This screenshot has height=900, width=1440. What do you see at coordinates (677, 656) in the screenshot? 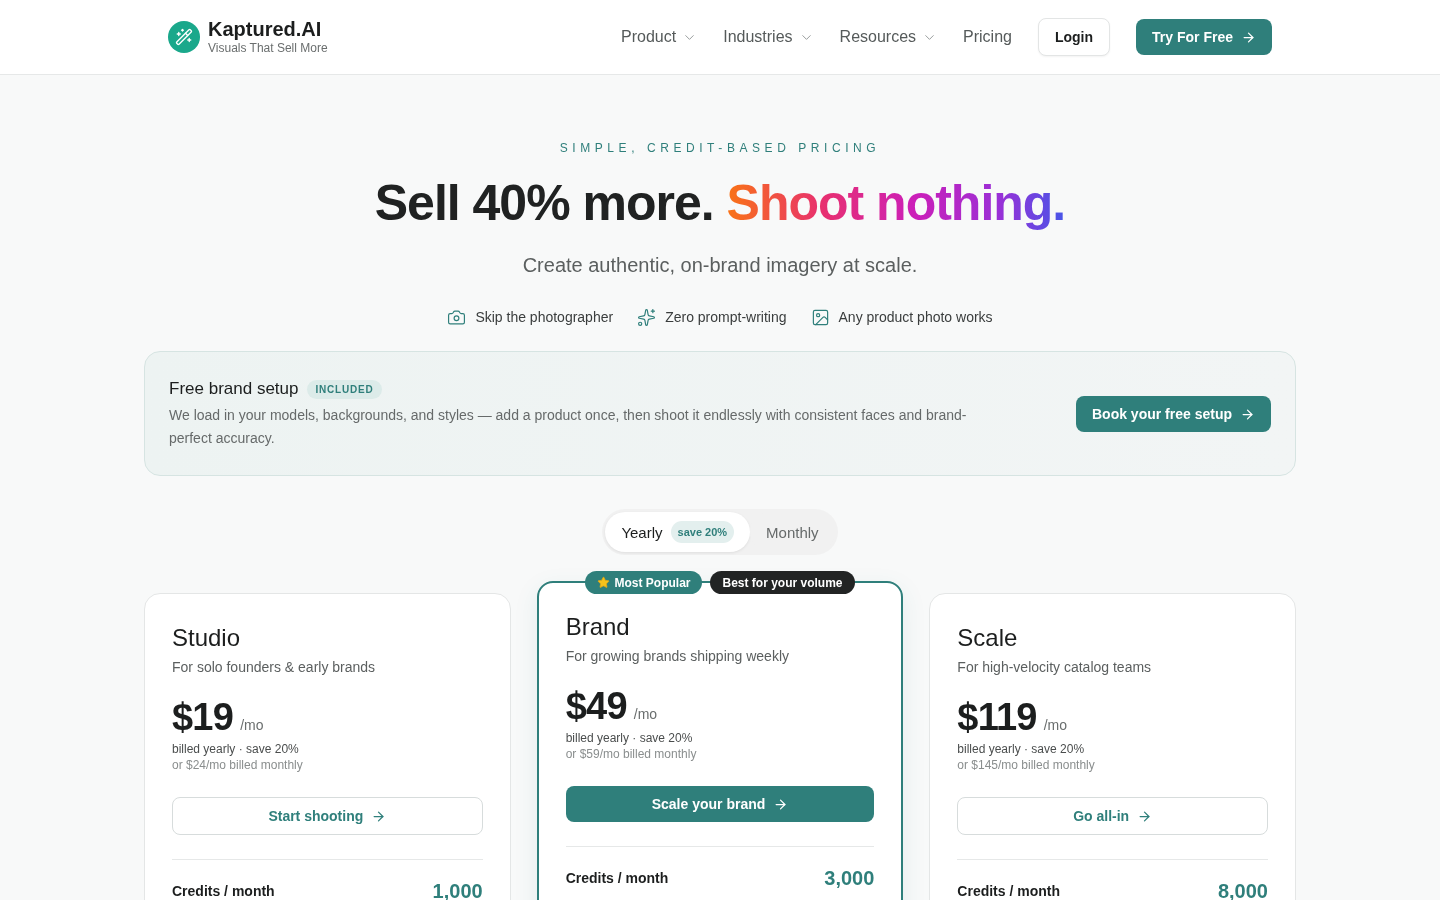
I see `plan-description: For growing brands shipping weekly` at bounding box center [677, 656].